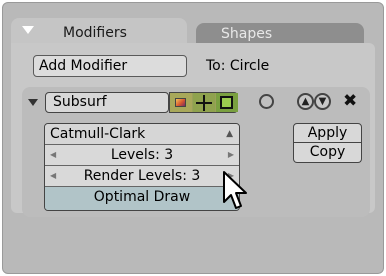 The image size is (386, 276). What do you see at coordinates (181, 102) in the screenshot?
I see `render-icon` at bounding box center [181, 102].